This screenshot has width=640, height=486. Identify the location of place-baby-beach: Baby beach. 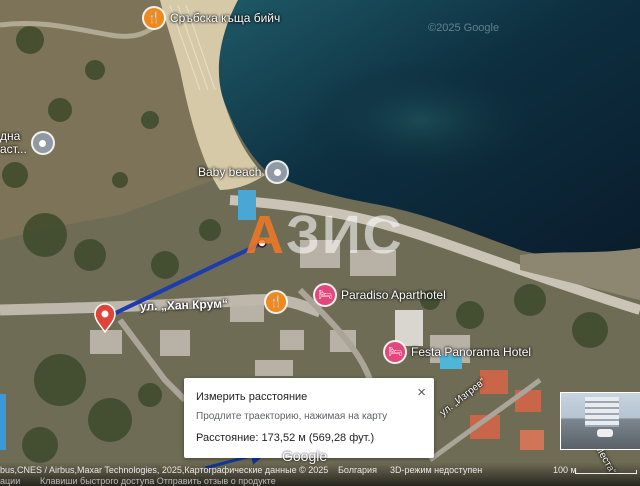
(243, 172).